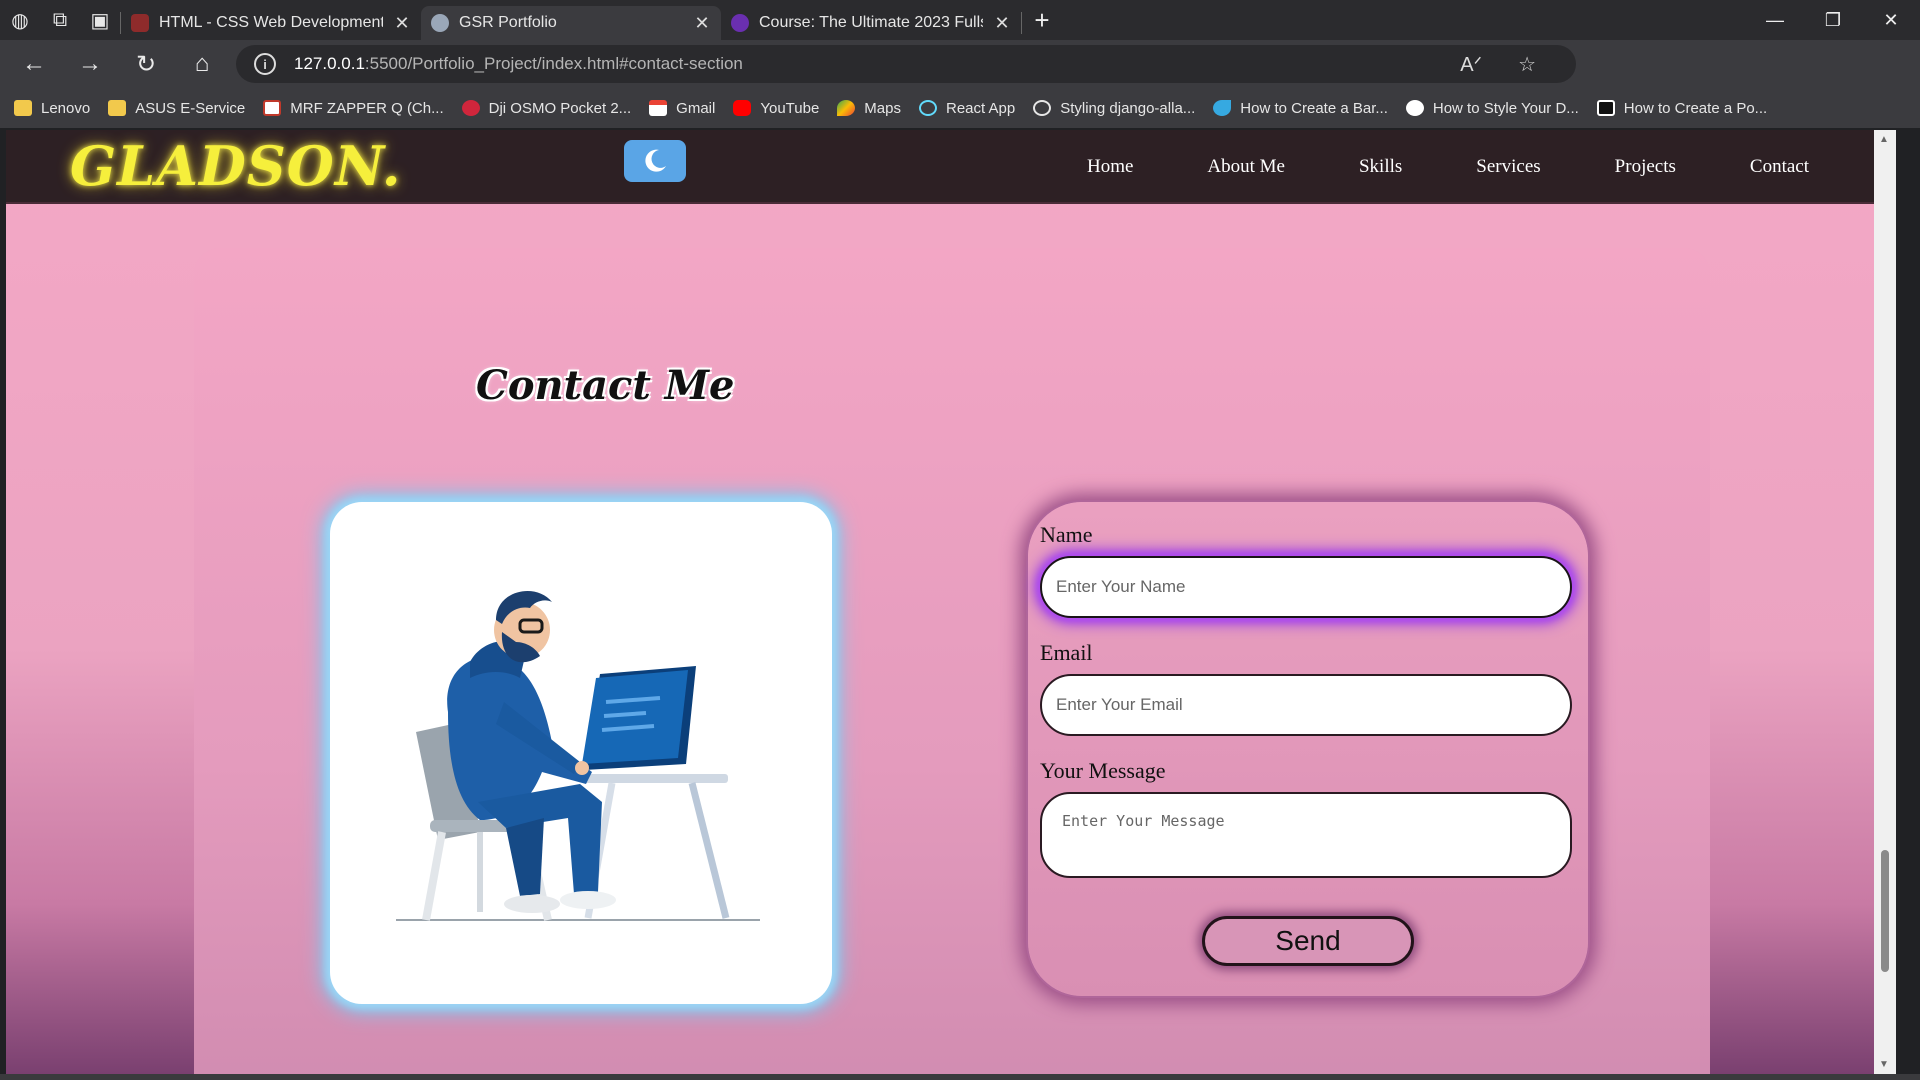 The width and height of the screenshot is (1920, 1080). I want to click on youtube-icon, so click(742, 108).